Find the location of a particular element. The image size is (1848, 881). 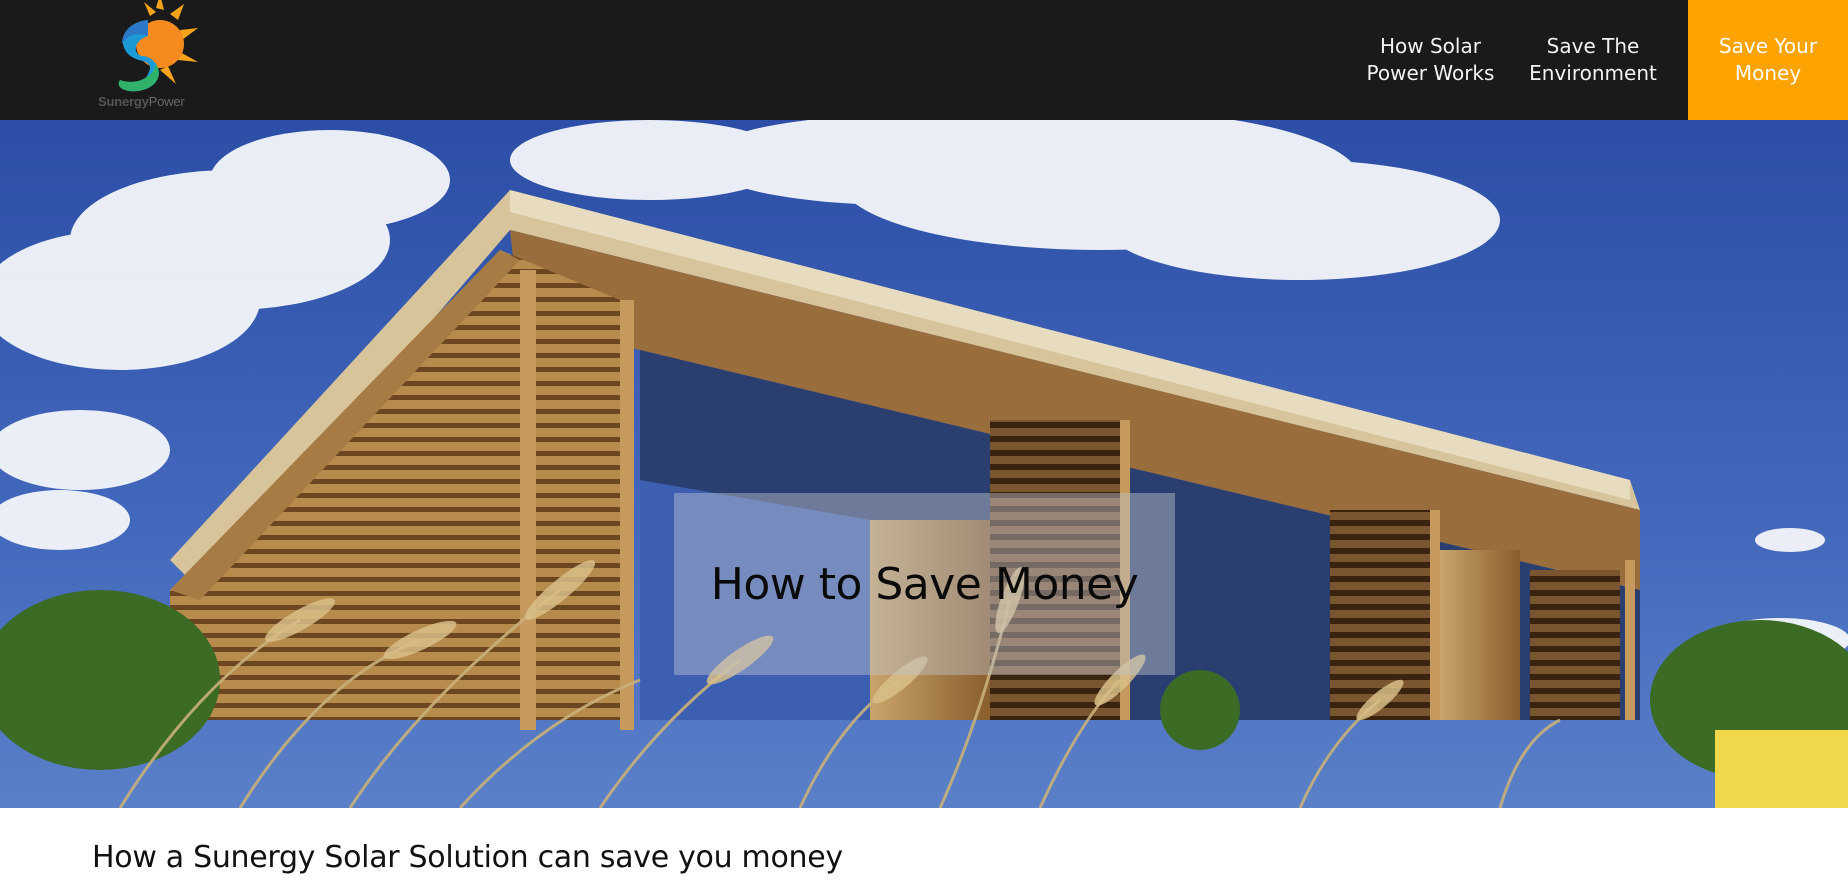

logo-text: SunergyPower is located at coordinates (158, 101).